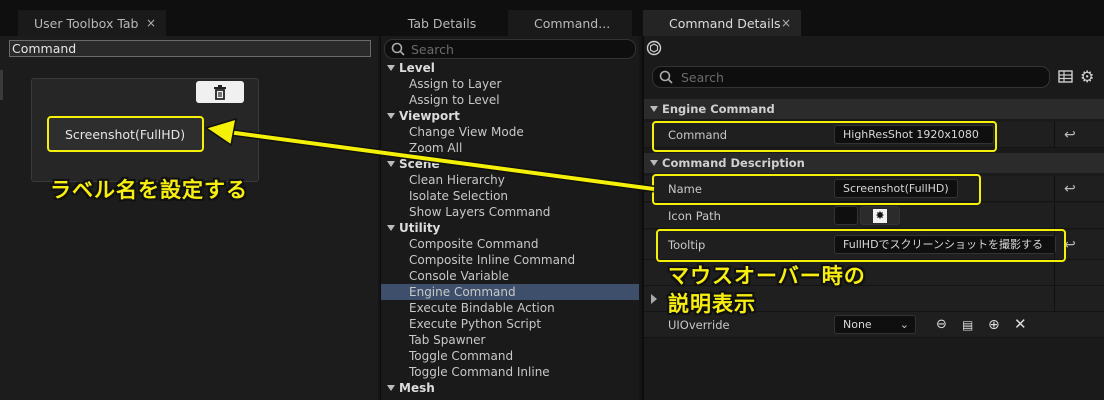 The height and width of the screenshot is (400, 1104). I want to click on annotation-line: 説明表示, so click(712, 304).